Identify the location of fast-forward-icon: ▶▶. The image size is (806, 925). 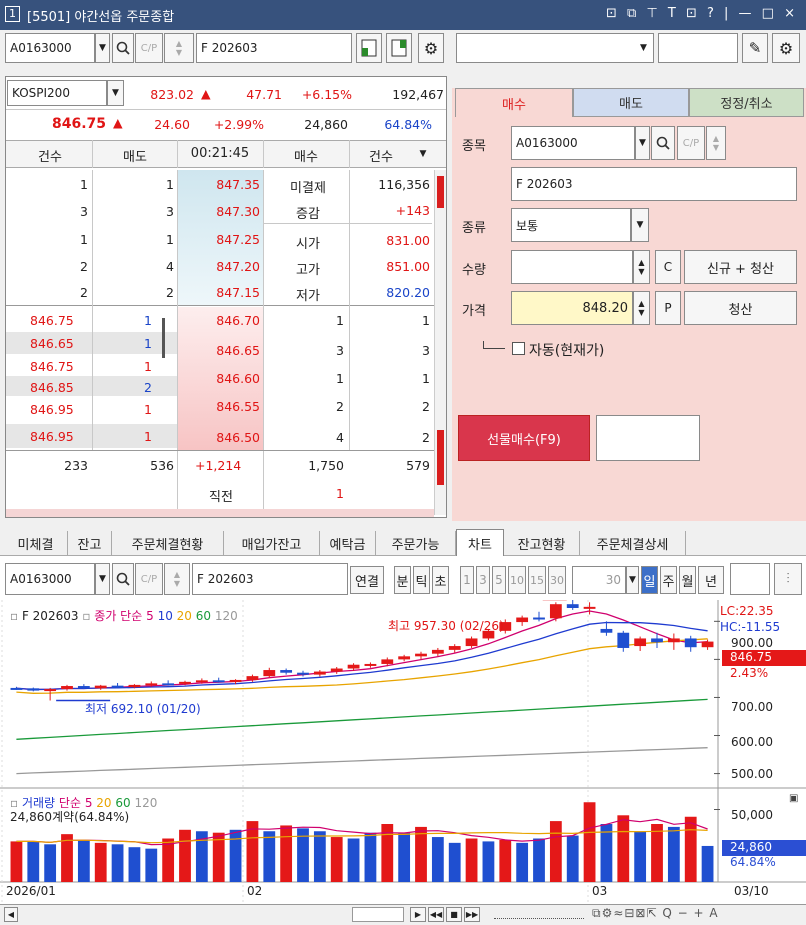
(472, 914).